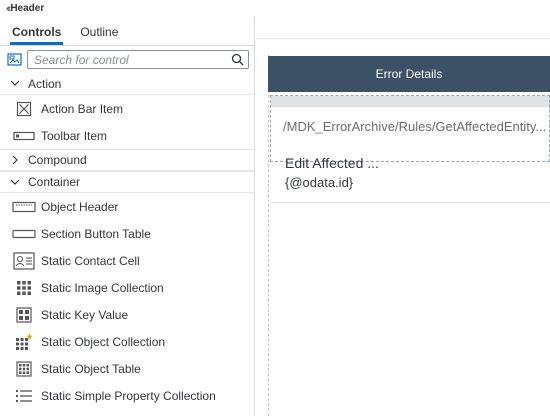 This screenshot has height=416, width=550. I want to click on page-title: Header, so click(27, 8).